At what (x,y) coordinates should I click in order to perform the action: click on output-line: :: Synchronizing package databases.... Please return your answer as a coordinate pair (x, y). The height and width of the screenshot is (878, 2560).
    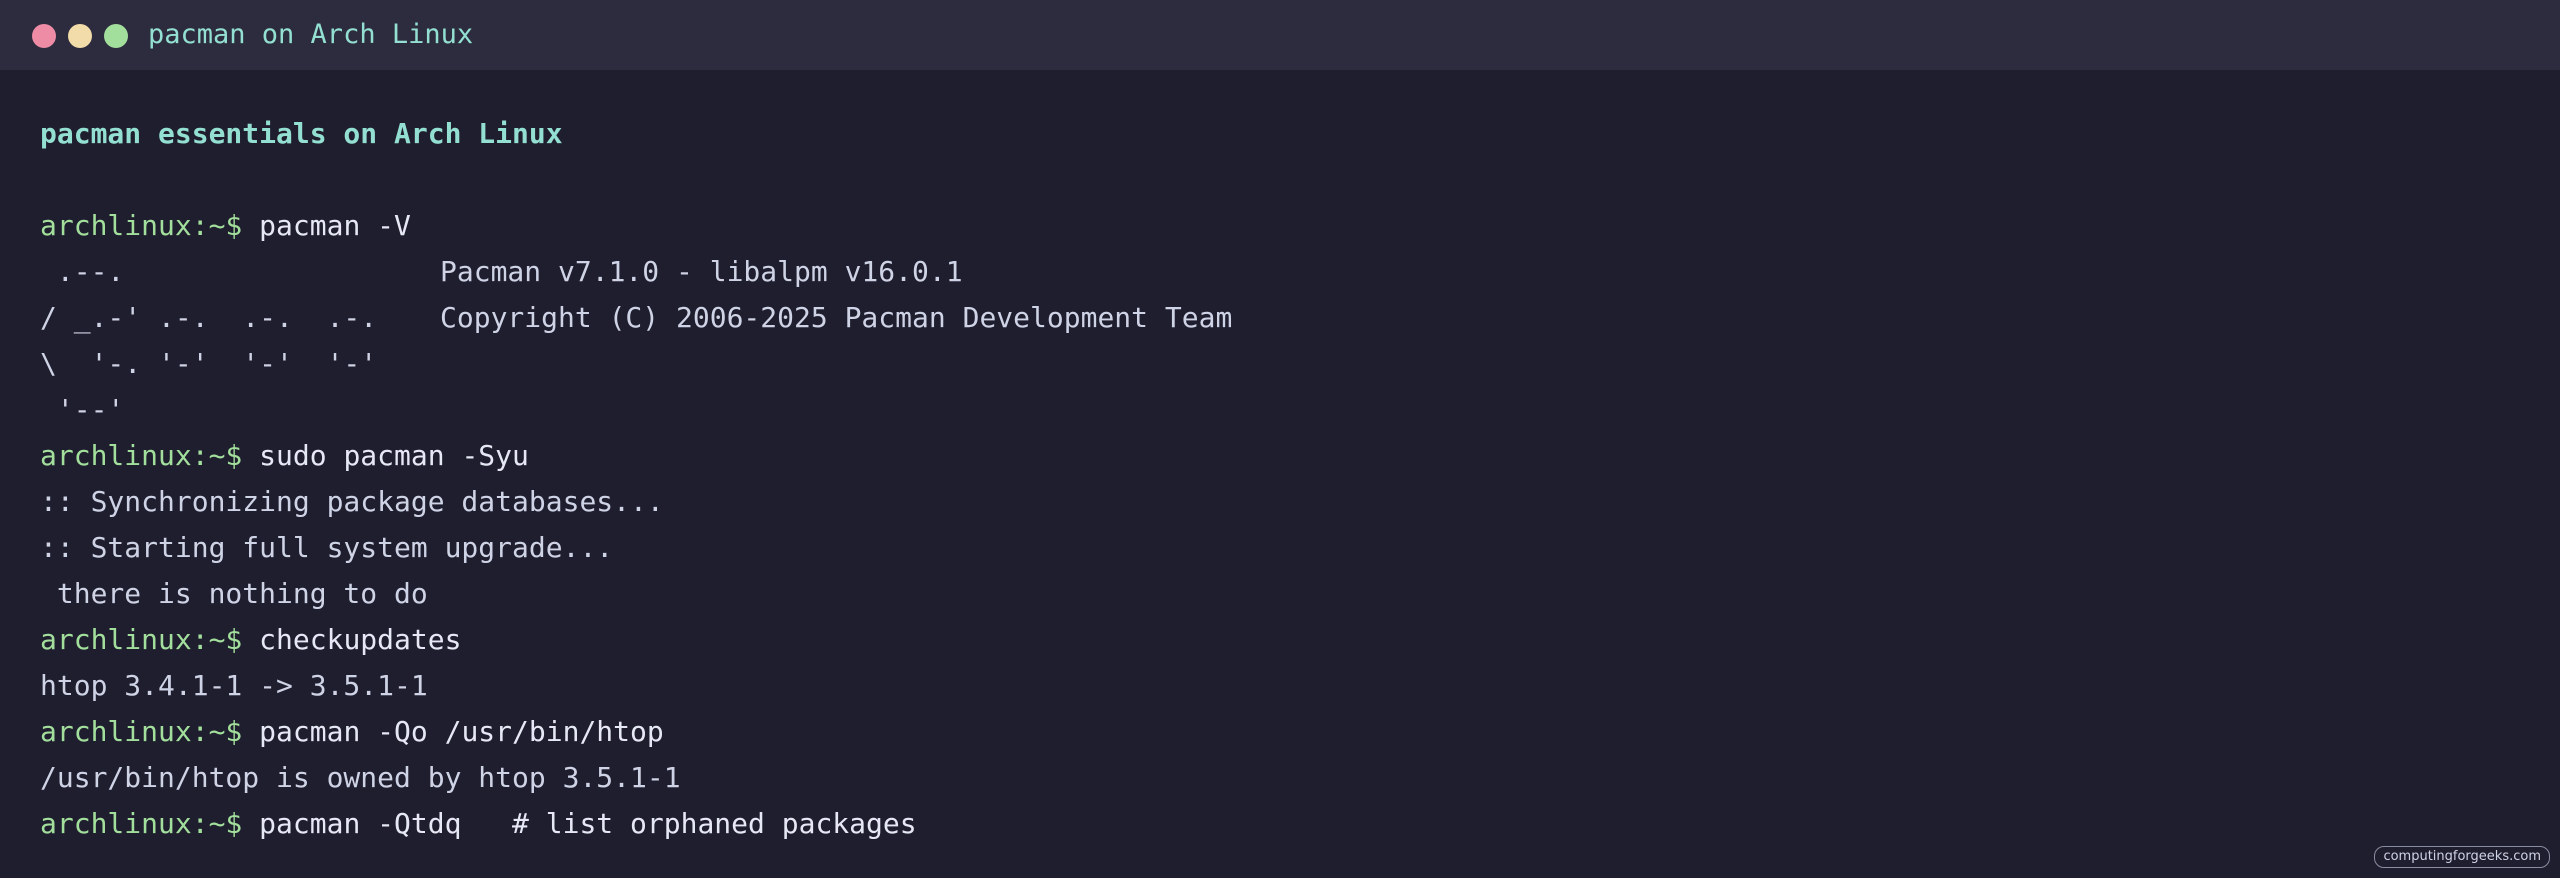
    Looking at the image, I should click on (352, 501).